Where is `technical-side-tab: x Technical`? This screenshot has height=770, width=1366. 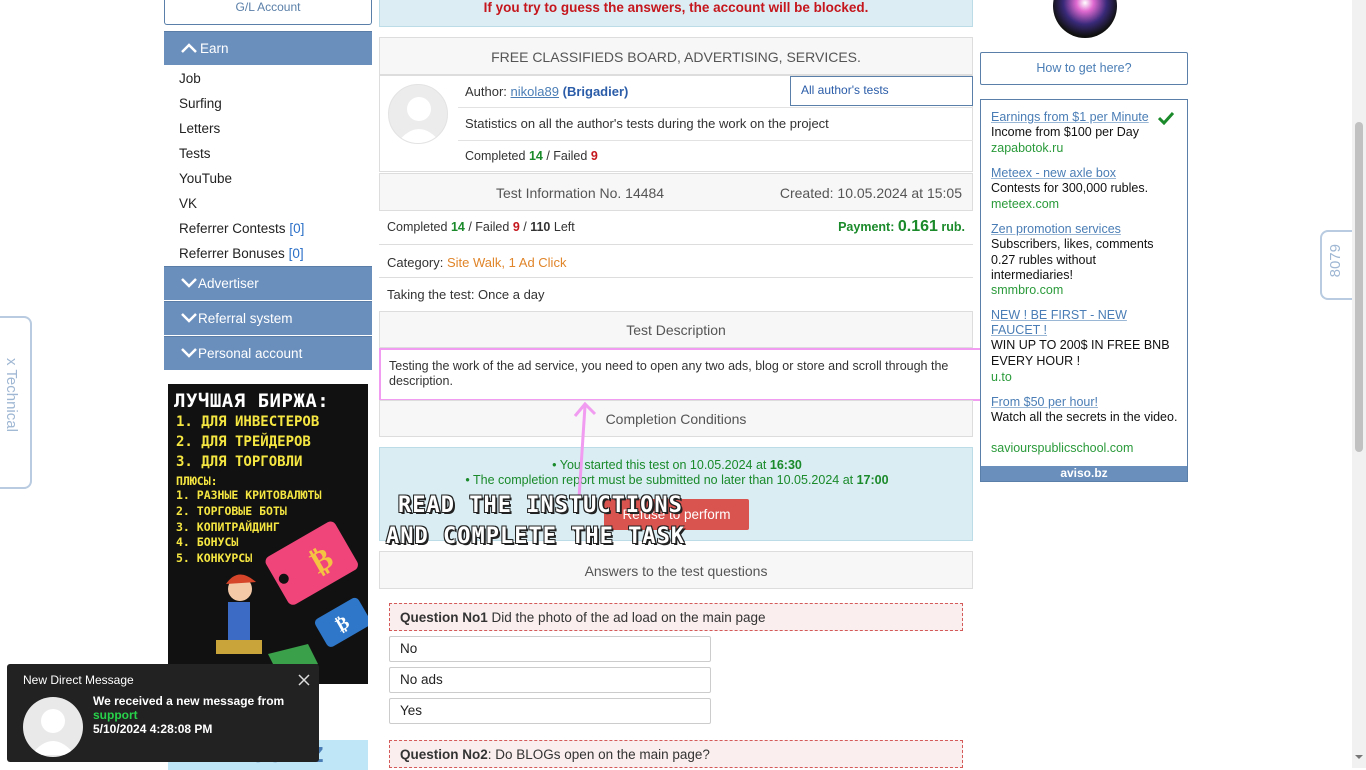 technical-side-tab: x Technical is located at coordinates (16, 402).